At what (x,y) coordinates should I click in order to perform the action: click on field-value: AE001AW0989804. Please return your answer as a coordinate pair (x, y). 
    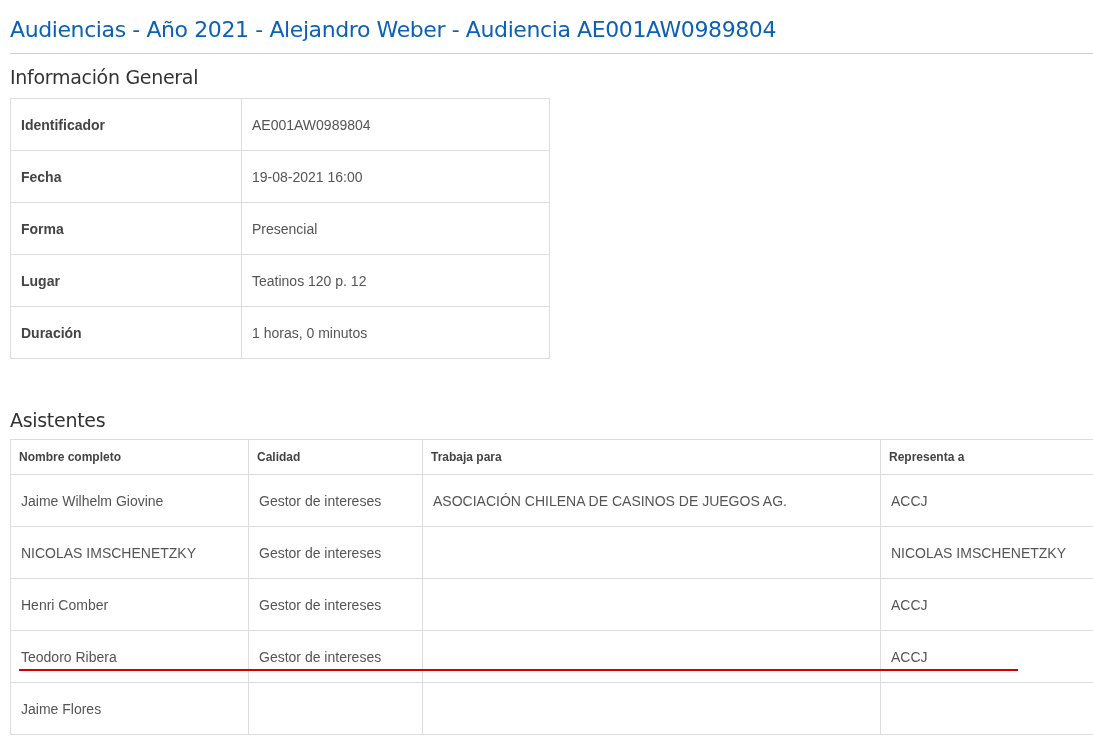
    Looking at the image, I should click on (395, 124).